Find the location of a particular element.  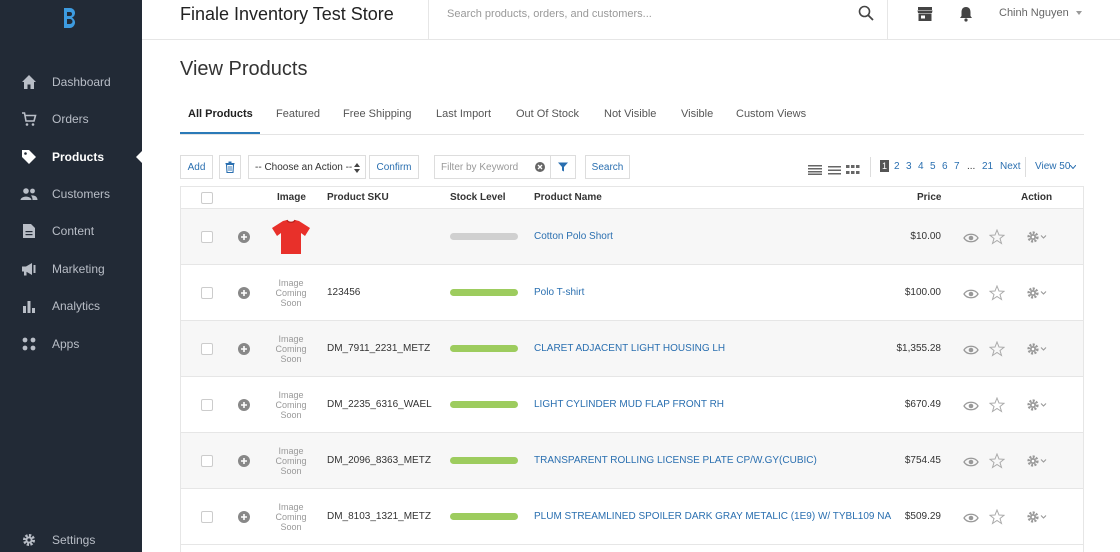

global-search-input is located at coordinates (637, 14).